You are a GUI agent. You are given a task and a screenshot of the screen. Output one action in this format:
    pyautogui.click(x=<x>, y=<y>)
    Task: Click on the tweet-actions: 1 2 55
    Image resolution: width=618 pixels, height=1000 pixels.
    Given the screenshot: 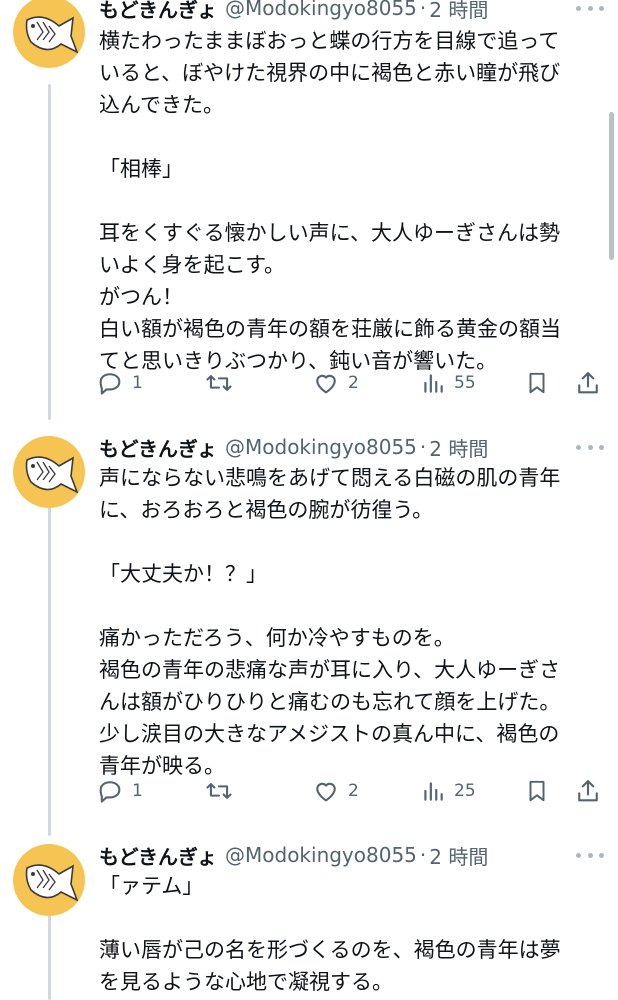 What is the action you would take?
    pyautogui.click(x=352, y=383)
    